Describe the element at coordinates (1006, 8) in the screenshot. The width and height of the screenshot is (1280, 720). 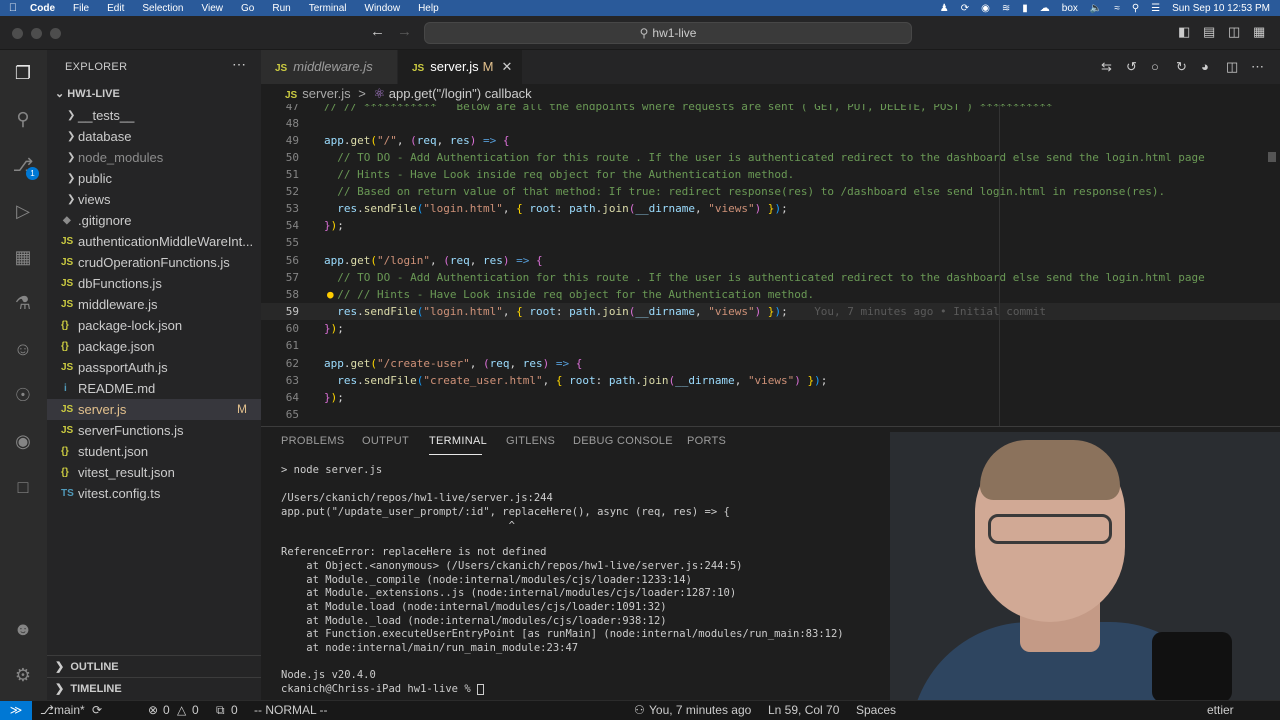
I see `wifi-status-icon: ≋` at that location.